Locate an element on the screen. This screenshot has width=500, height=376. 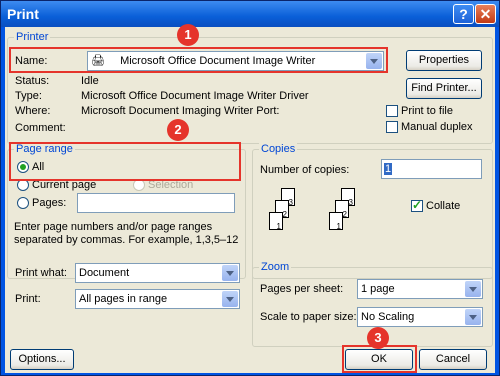
step-2-marker: 2 is located at coordinates (178, 130).